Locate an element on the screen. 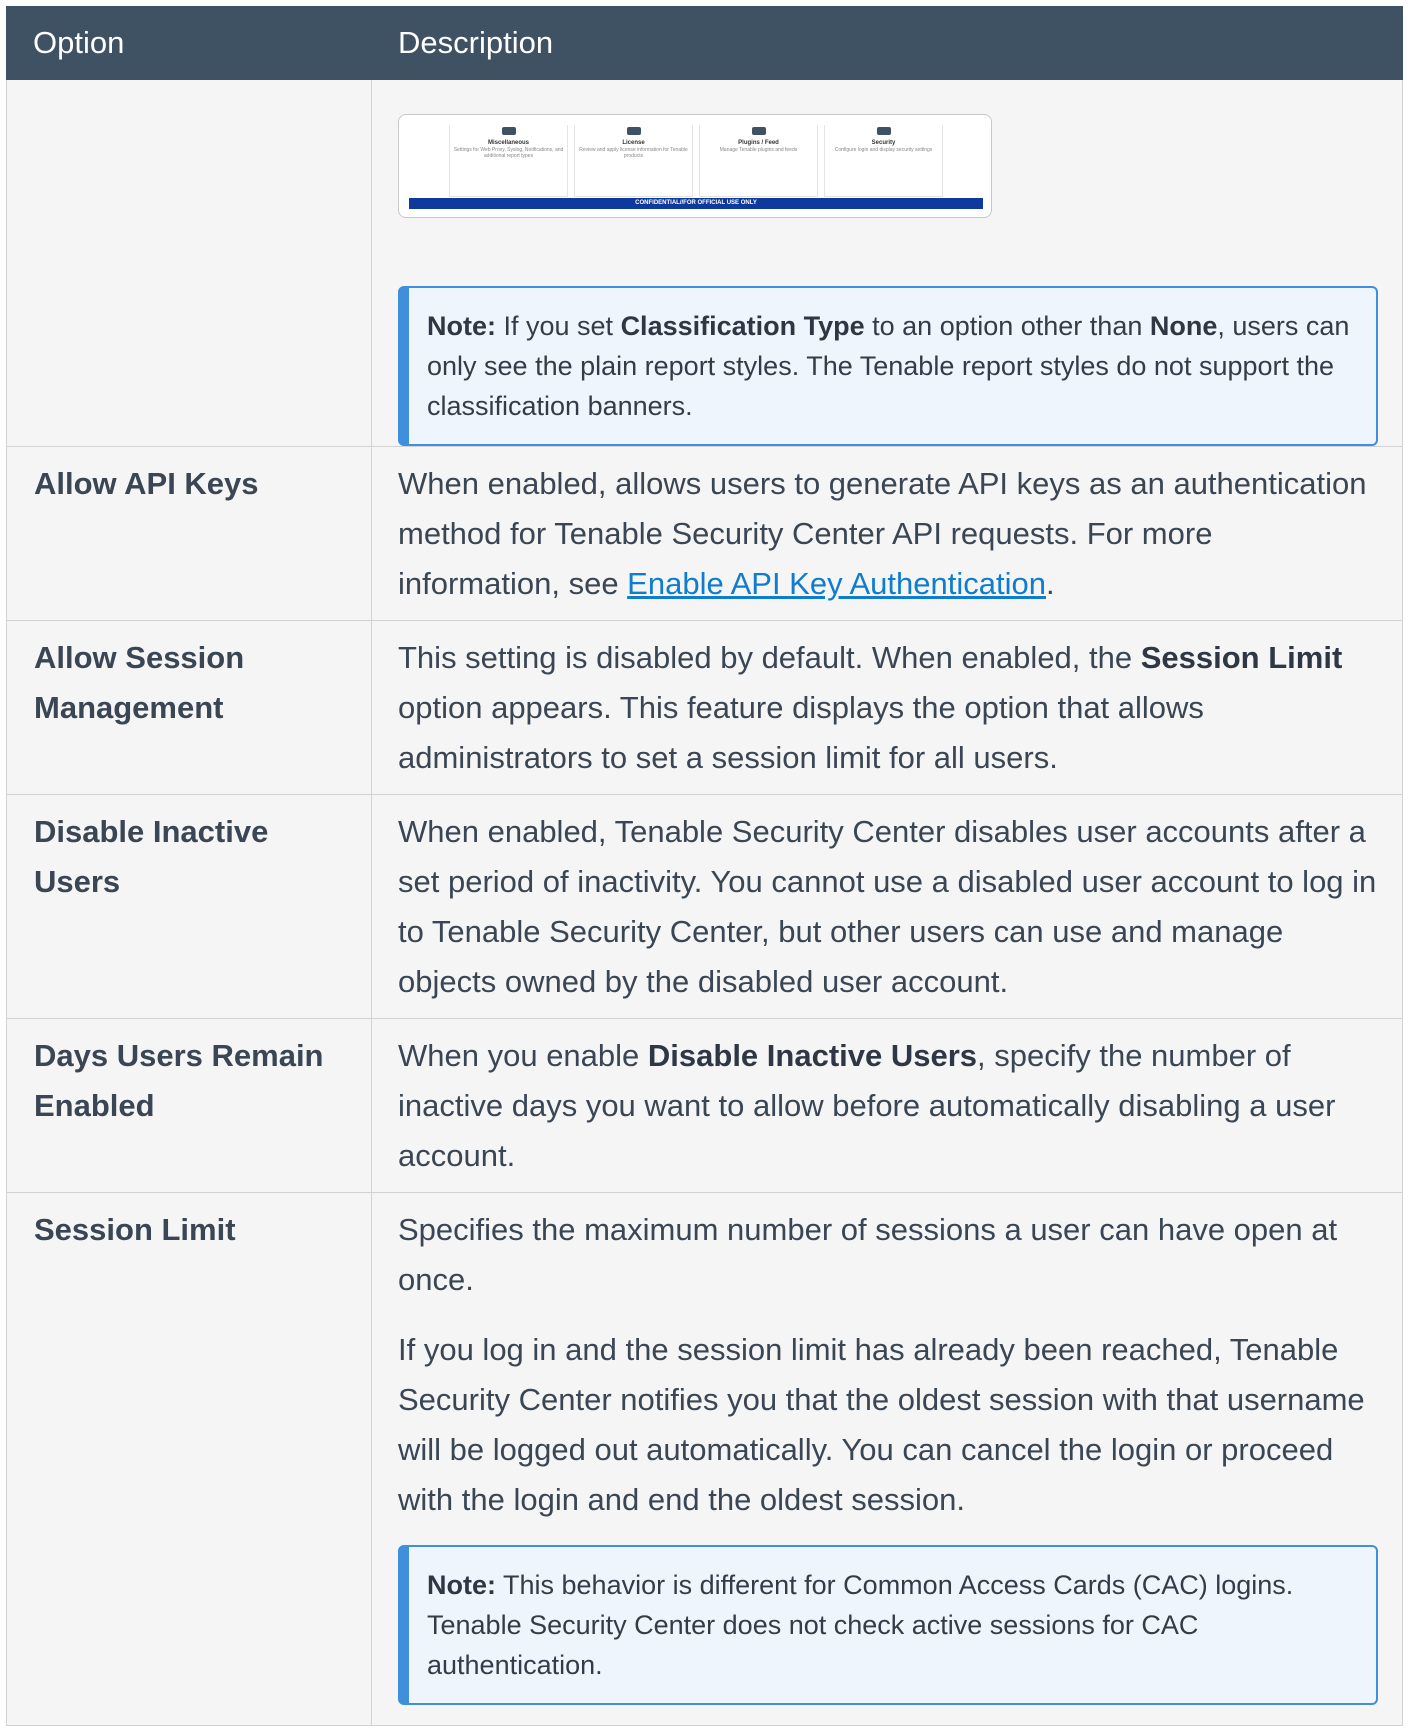 The height and width of the screenshot is (1733, 1408). license-icon is located at coordinates (633, 131).